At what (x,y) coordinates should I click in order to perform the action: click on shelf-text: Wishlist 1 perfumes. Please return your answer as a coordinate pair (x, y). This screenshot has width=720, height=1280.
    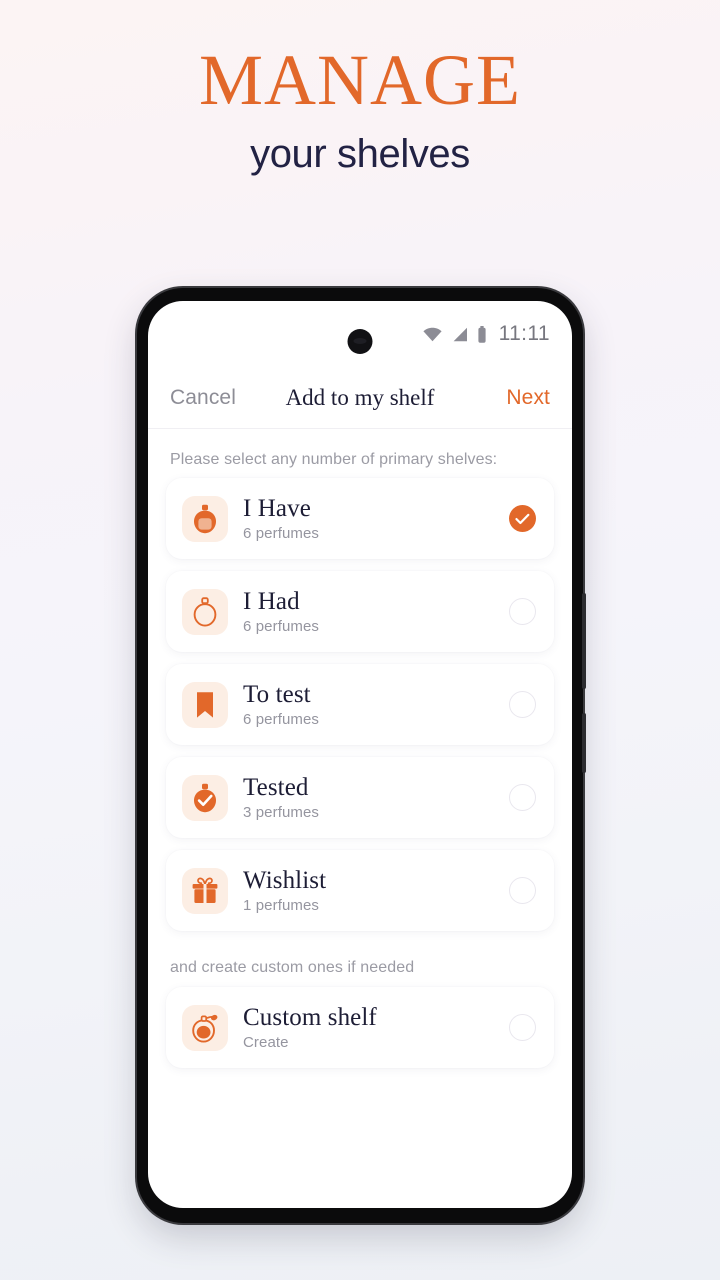
    Looking at the image, I should click on (376, 890).